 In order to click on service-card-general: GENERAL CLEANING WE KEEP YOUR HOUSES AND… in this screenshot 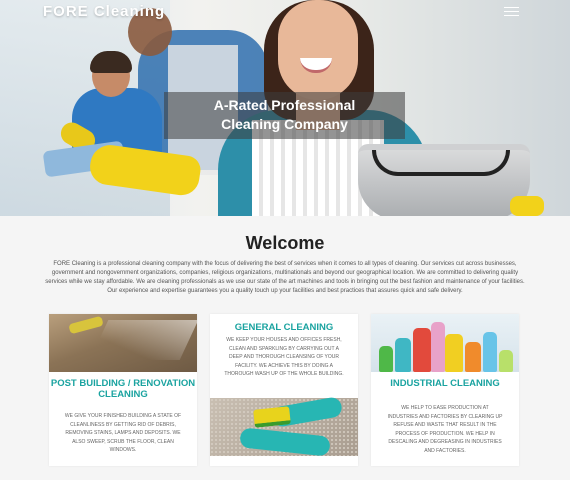, I will do `click(284, 390)`.